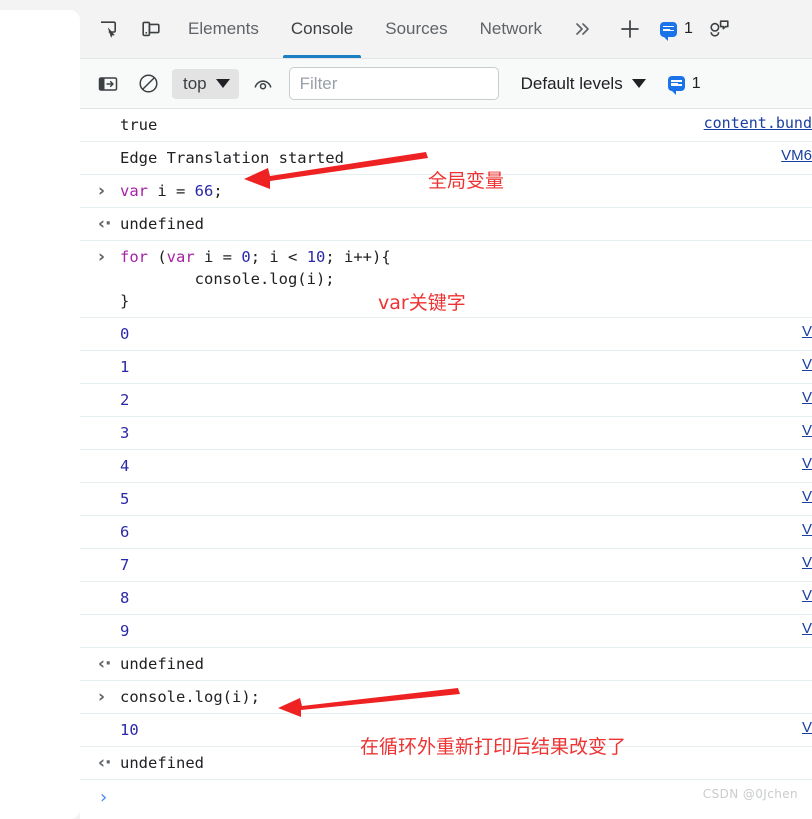  I want to click on source-link: content.bund, so click(758, 123).